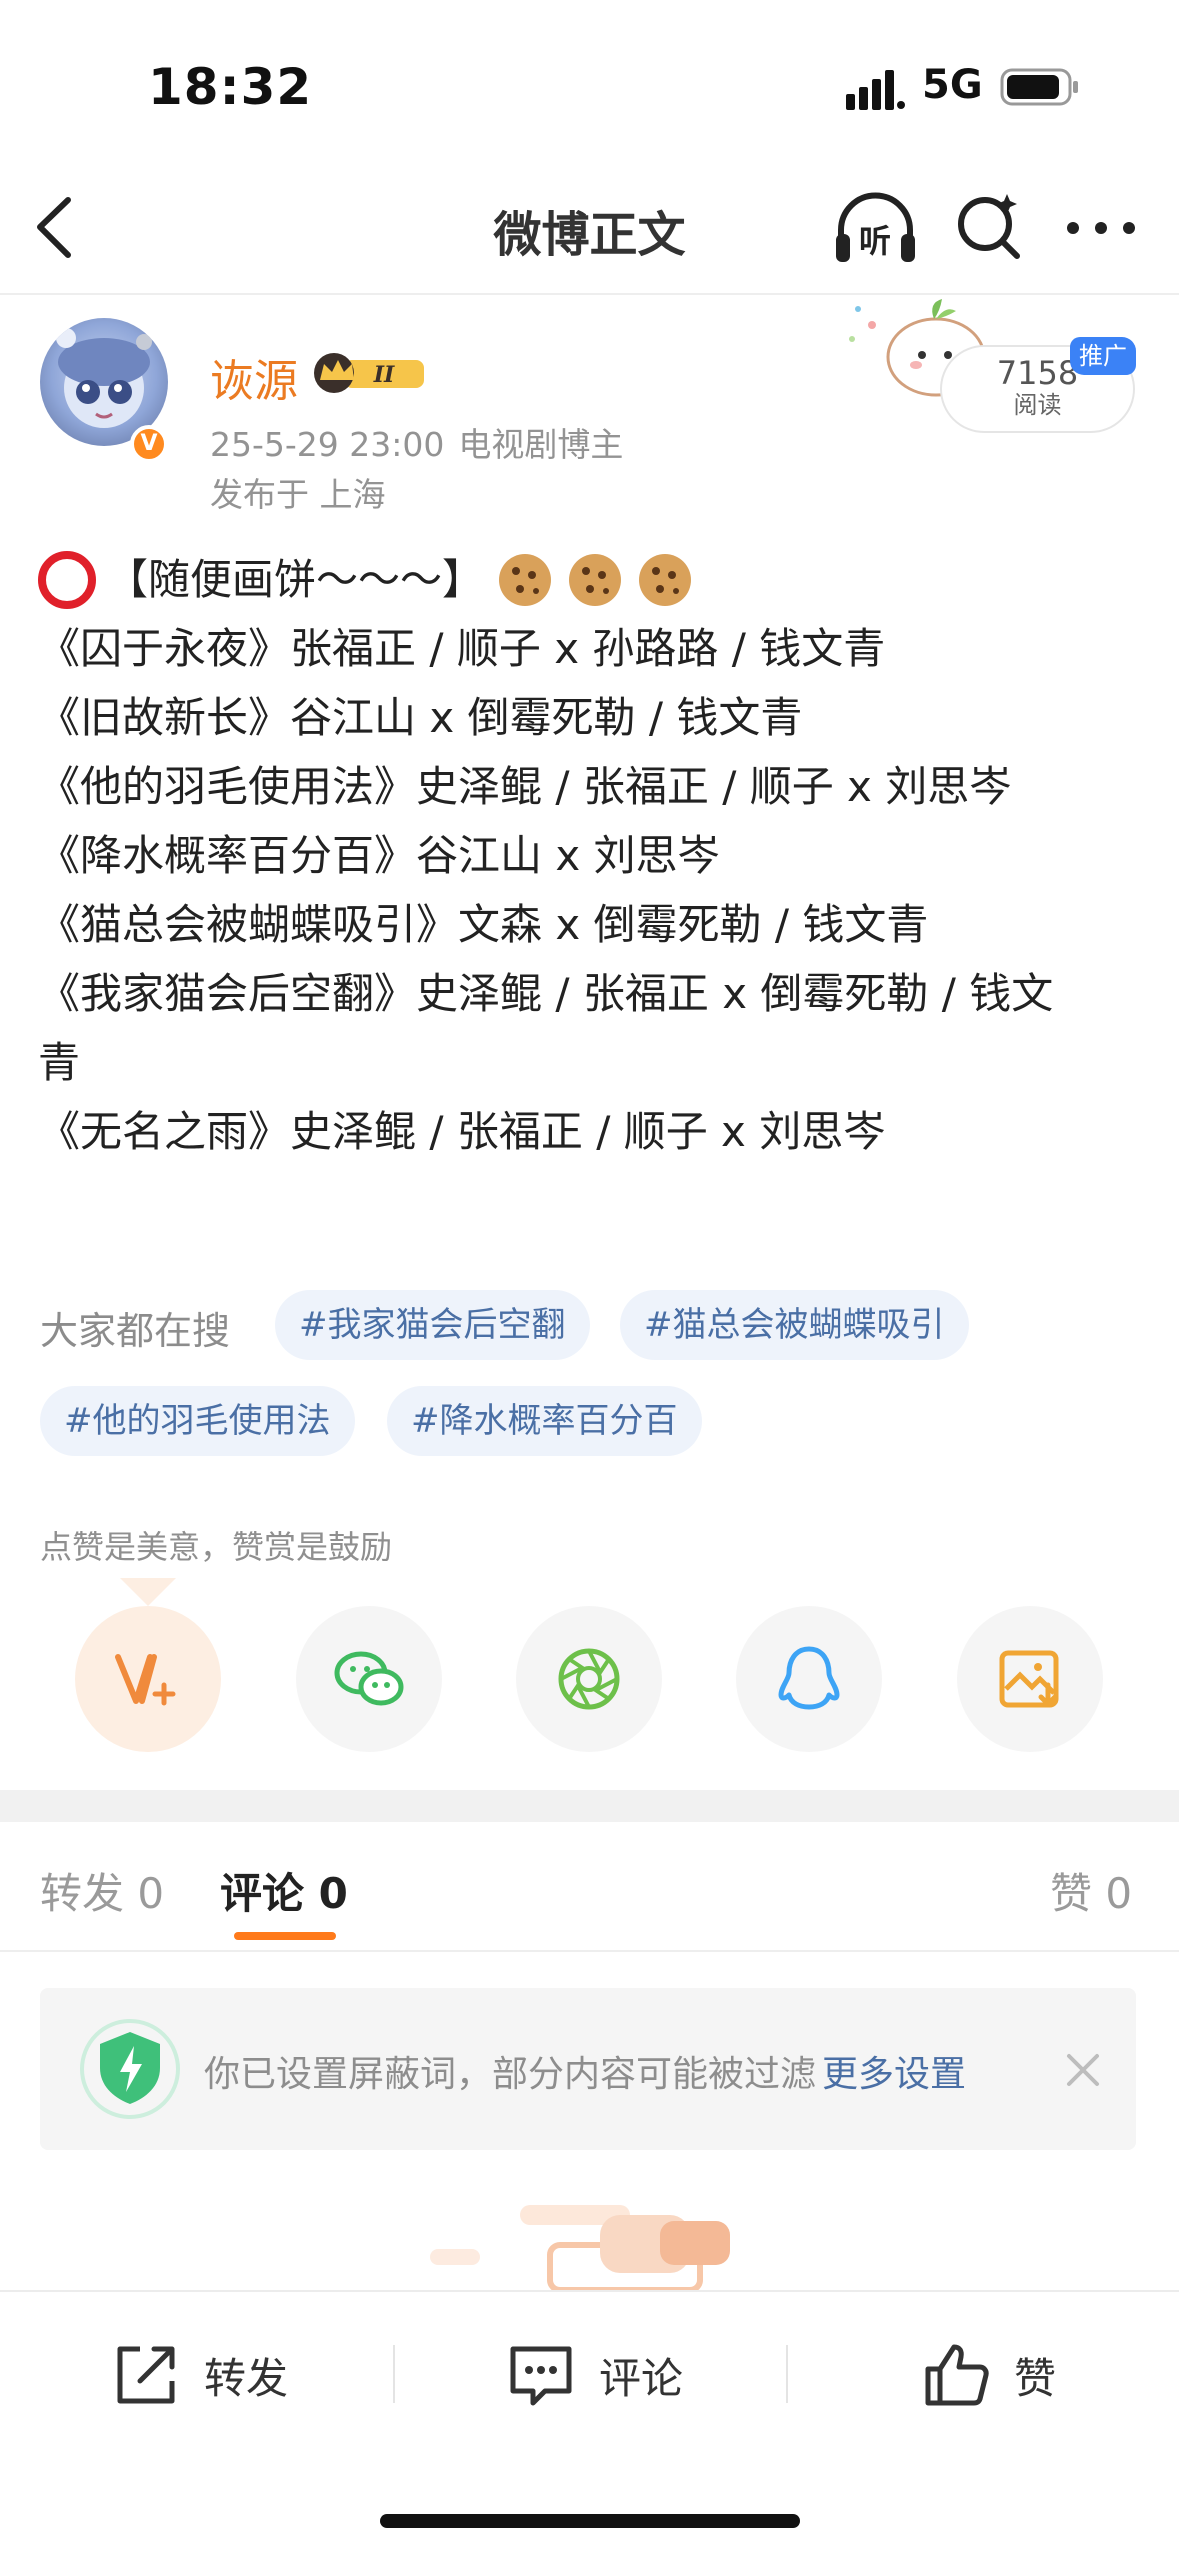  Describe the element at coordinates (1091, 1890) in the screenshot. I see `tab-likes: 赞 0` at that location.